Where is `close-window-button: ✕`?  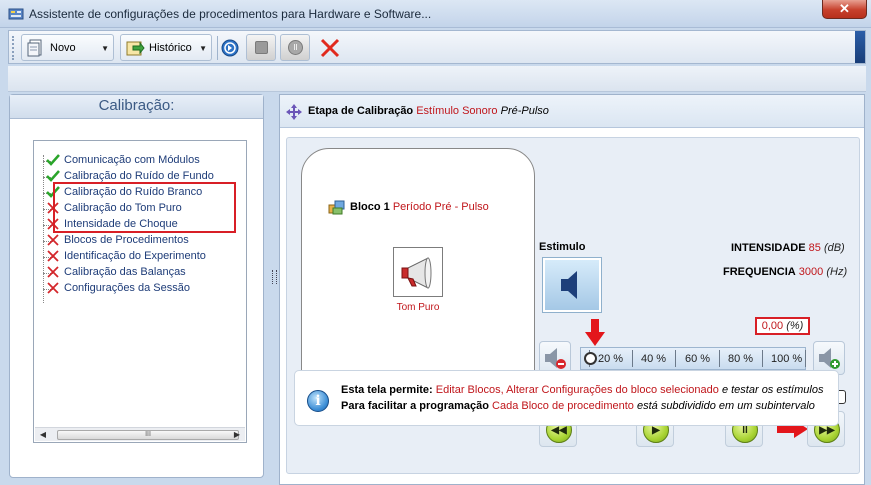 close-window-button: ✕ is located at coordinates (844, 9).